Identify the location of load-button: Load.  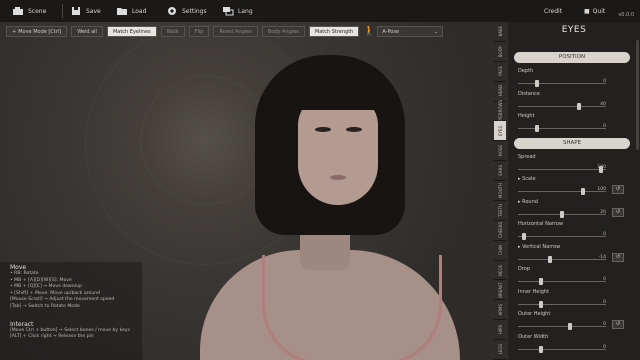
(131, 11).